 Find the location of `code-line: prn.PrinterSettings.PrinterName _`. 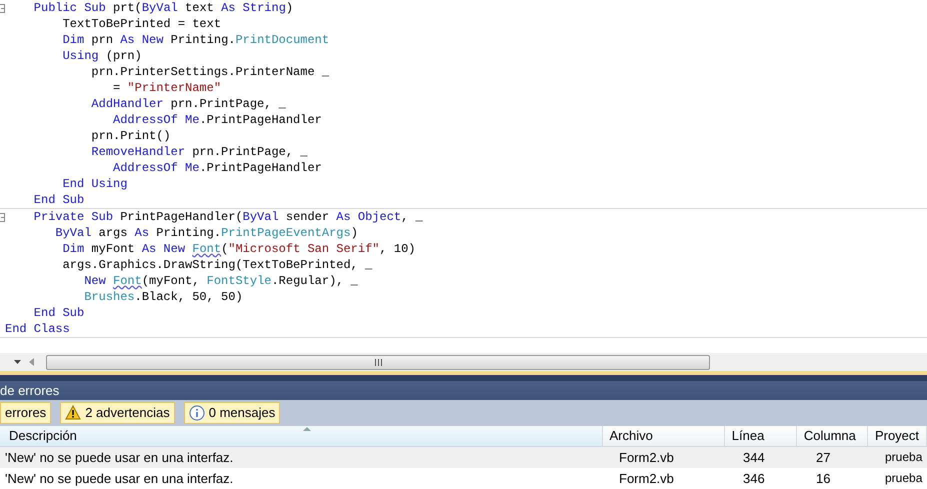

code-line: prn.PrinterSettings.PrinterName _ is located at coordinates (210, 72).